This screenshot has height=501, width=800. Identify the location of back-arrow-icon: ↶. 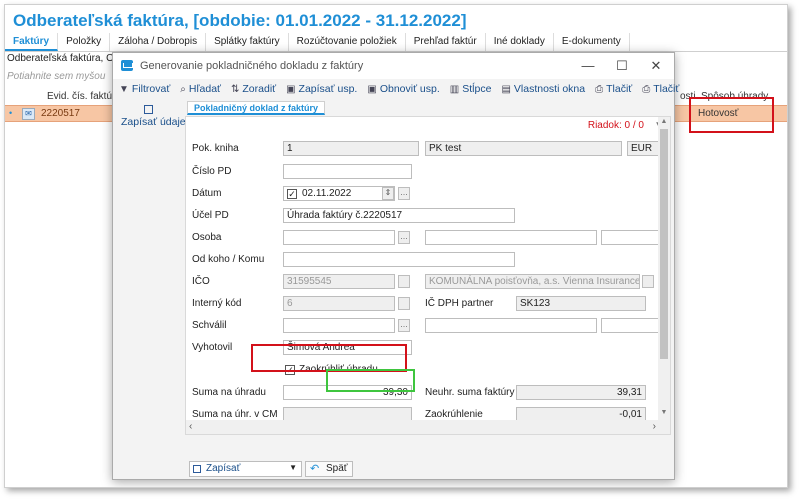
(315, 469).